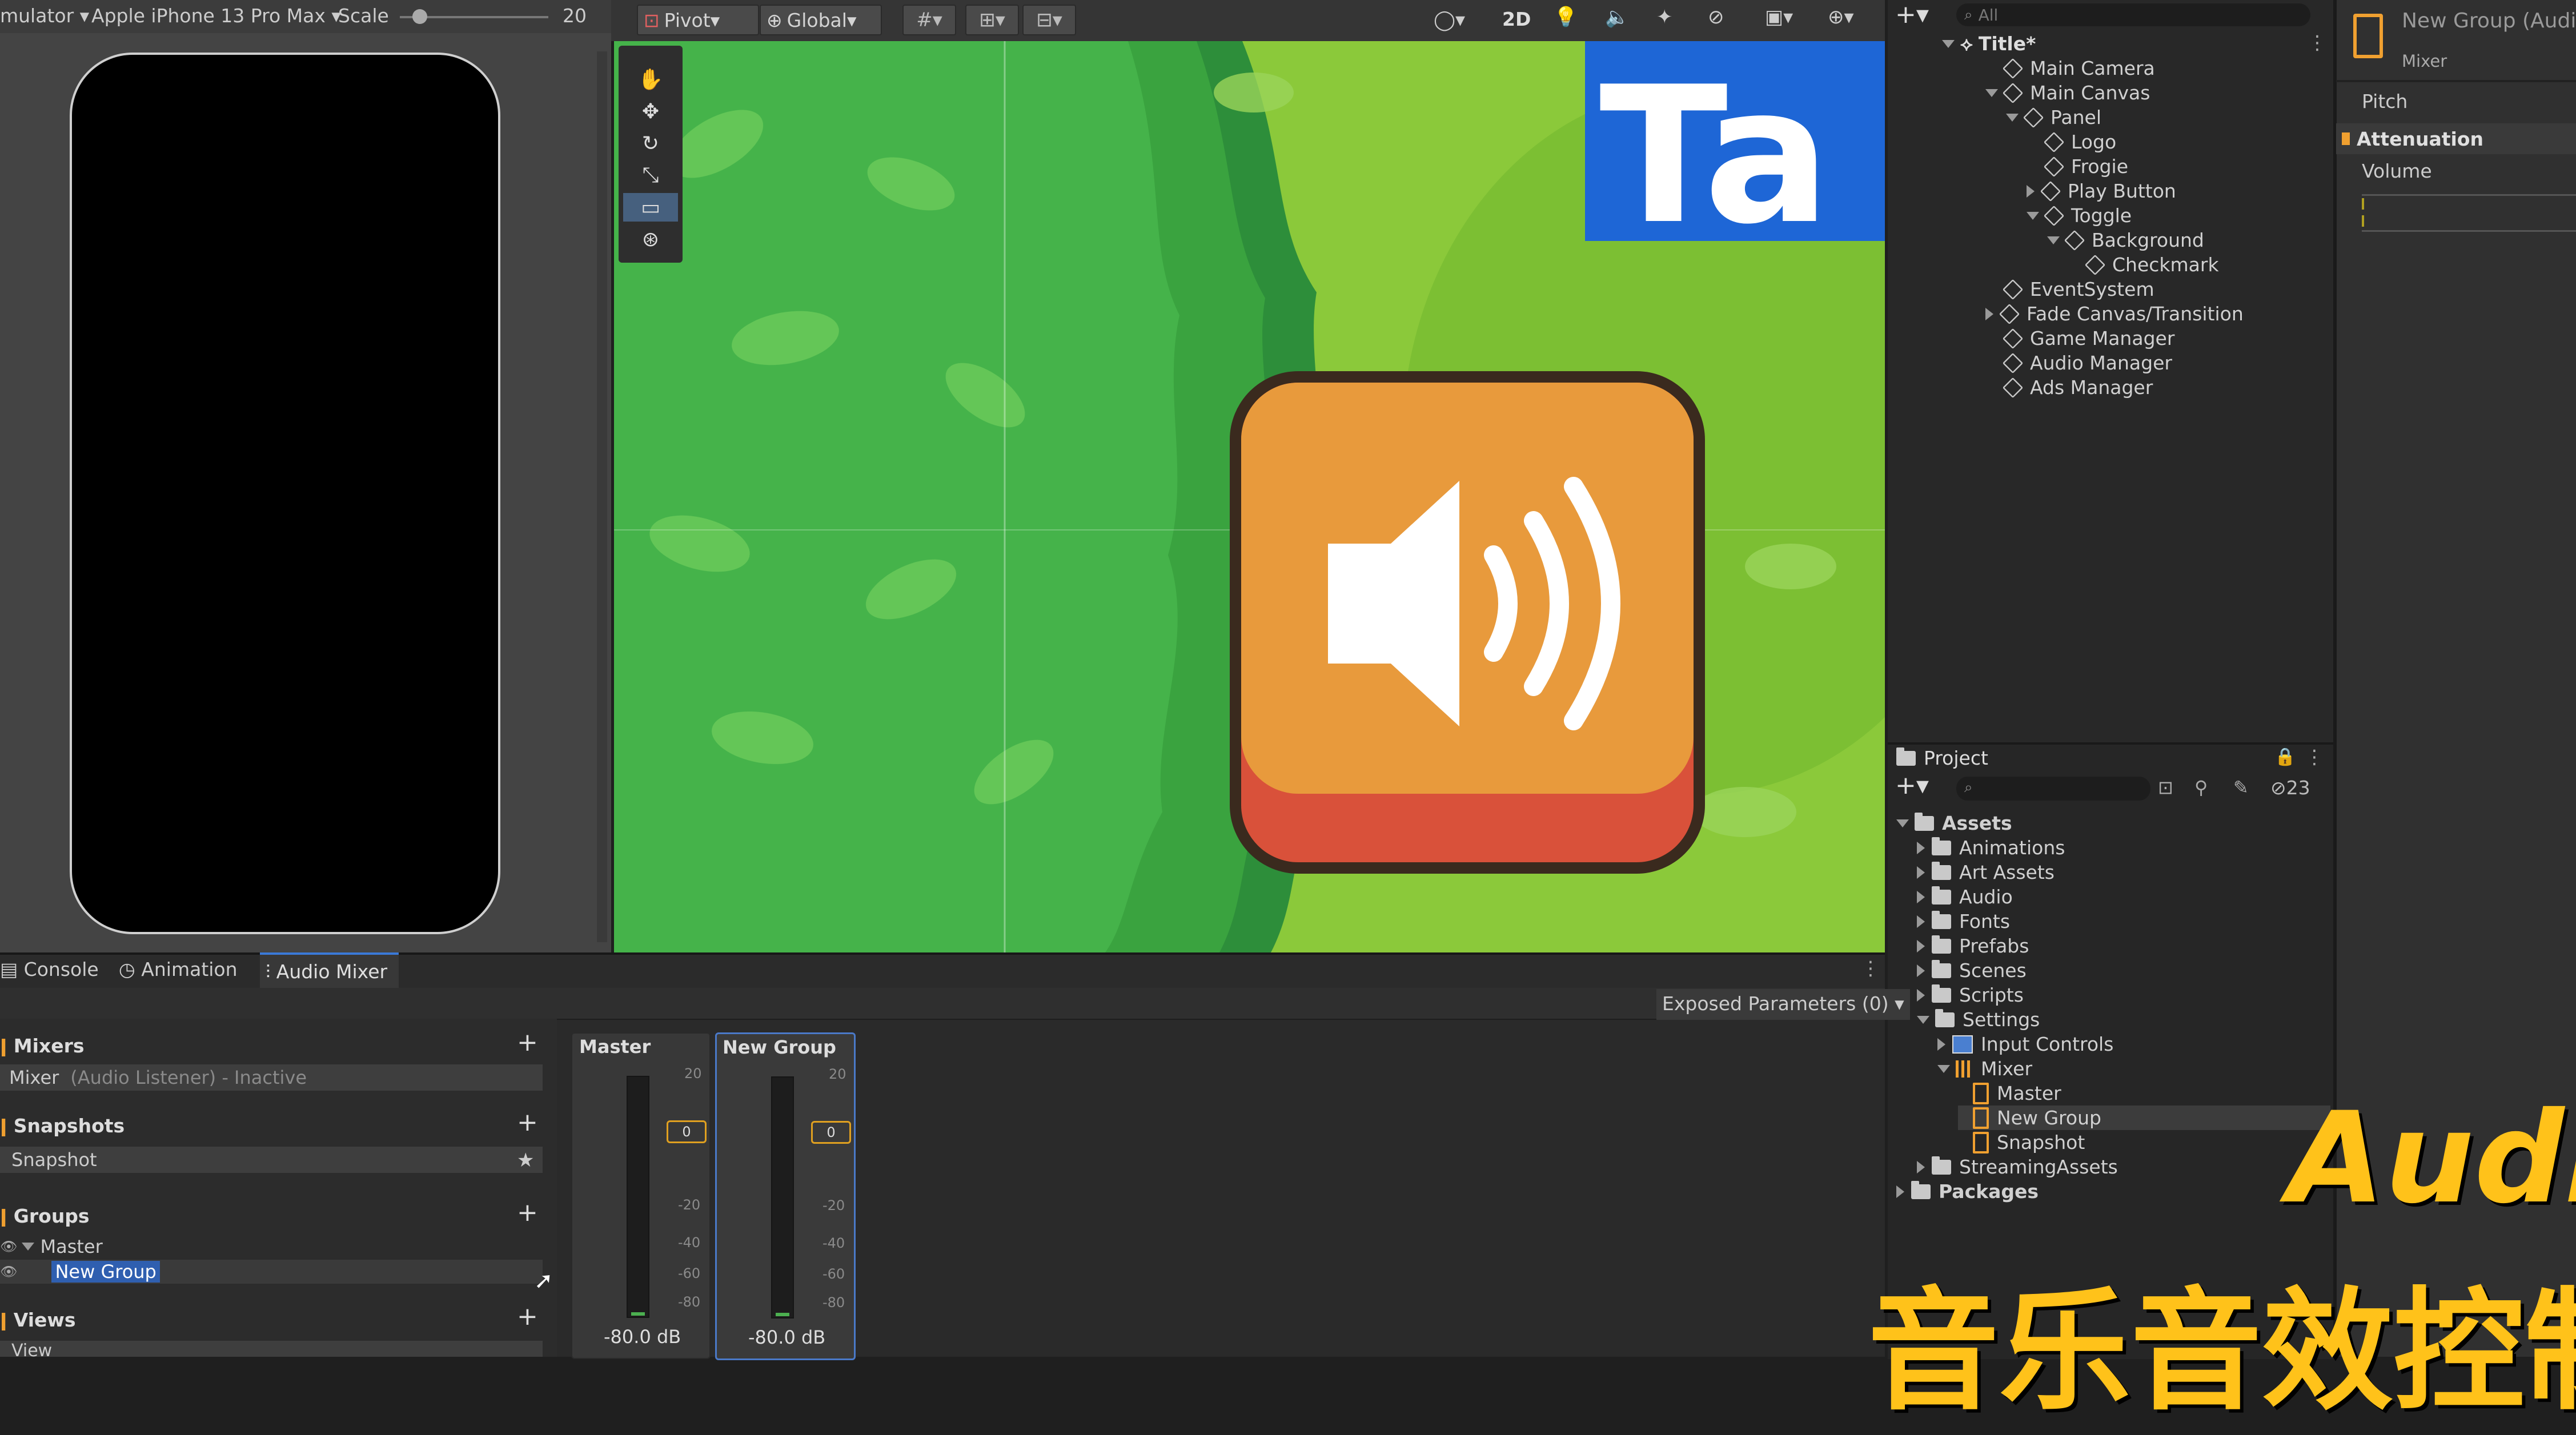  I want to click on search-by-label-icon: ⚲, so click(2201, 787).